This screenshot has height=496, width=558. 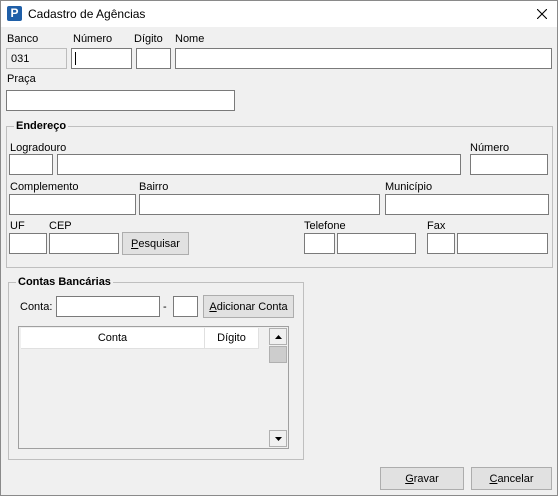 I want to click on cancelar-mnemonic: C, so click(x=493, y=478).